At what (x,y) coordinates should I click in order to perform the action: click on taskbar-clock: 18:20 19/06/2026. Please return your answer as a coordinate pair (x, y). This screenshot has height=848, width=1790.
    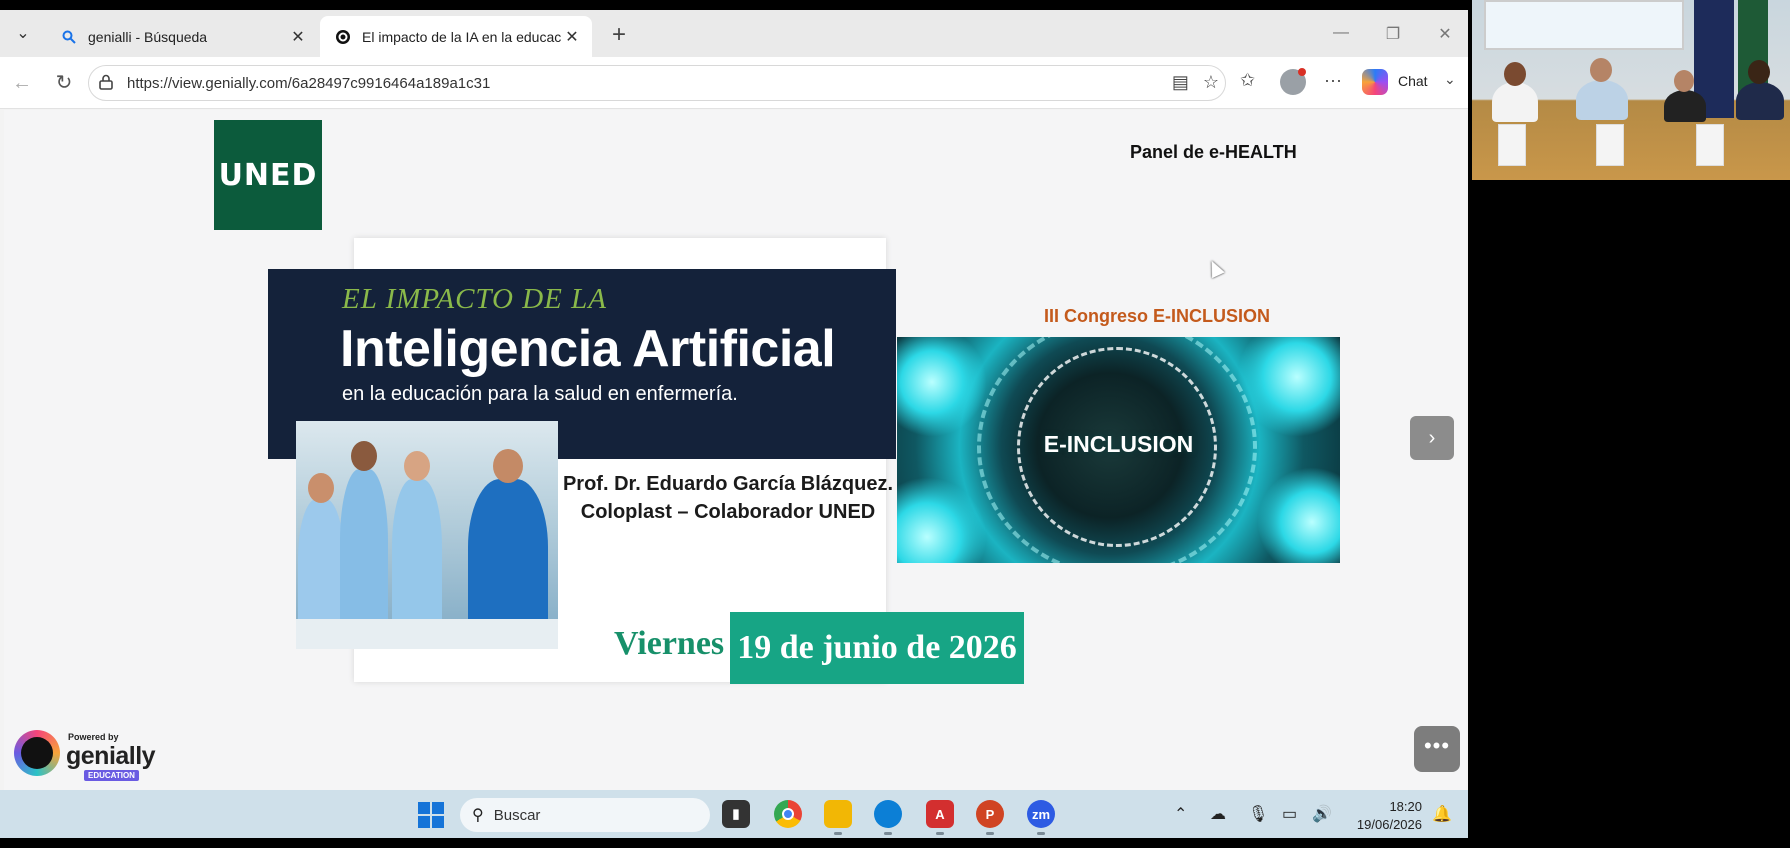
    Looking at the image, I should click on (1384, 816).